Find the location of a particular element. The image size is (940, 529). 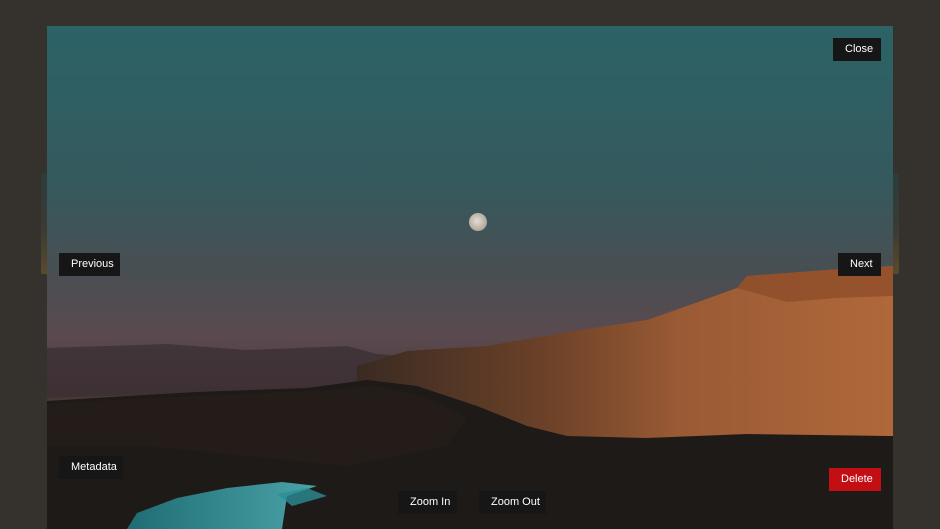

metadata-button: Metadata is located at coordinates (91, 467).